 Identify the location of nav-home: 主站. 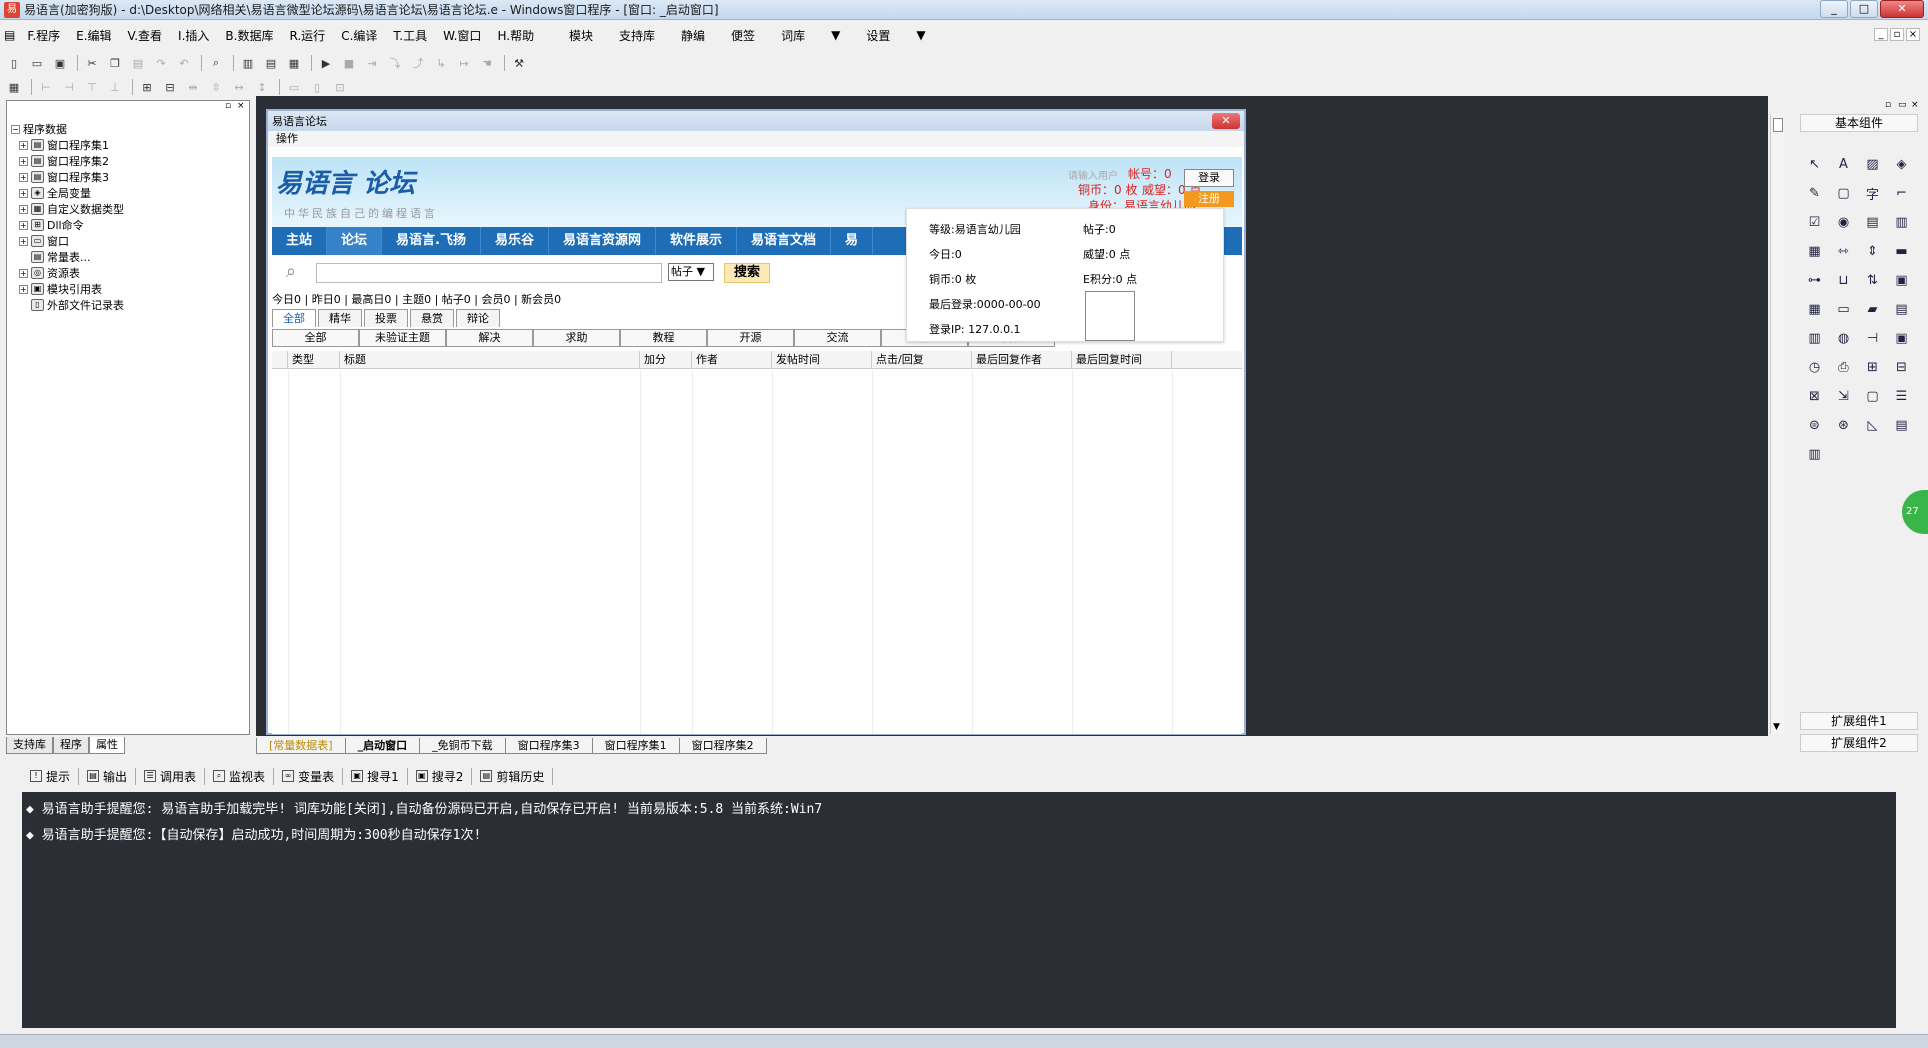
(300, 241).